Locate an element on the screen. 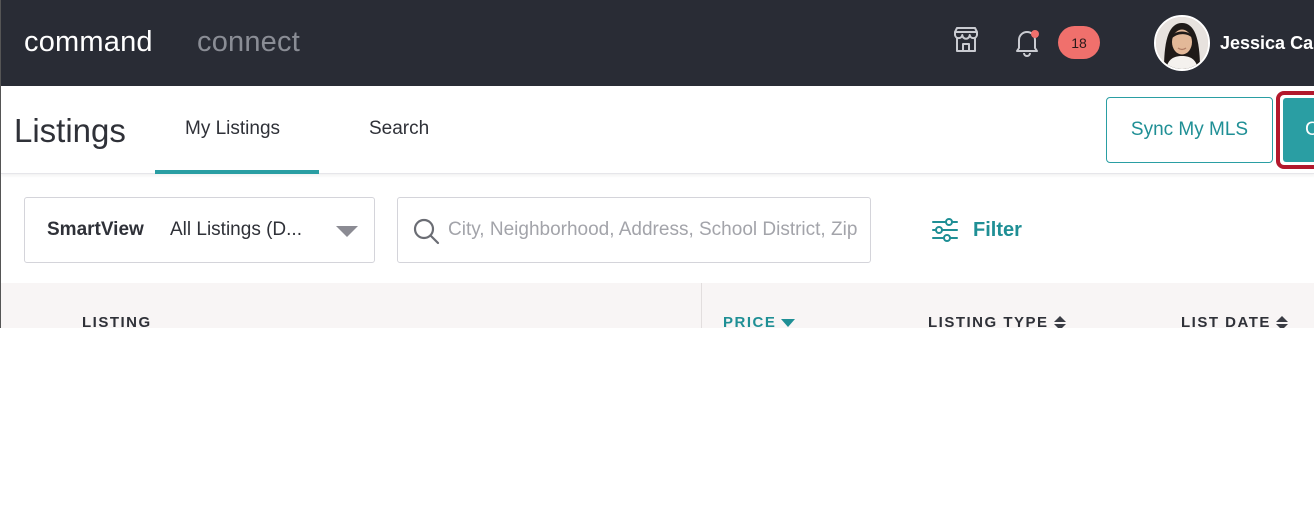 The width and height of the screenshot is (1314, 513). smartview-label: SmartView is located at coordinates (95, 229).